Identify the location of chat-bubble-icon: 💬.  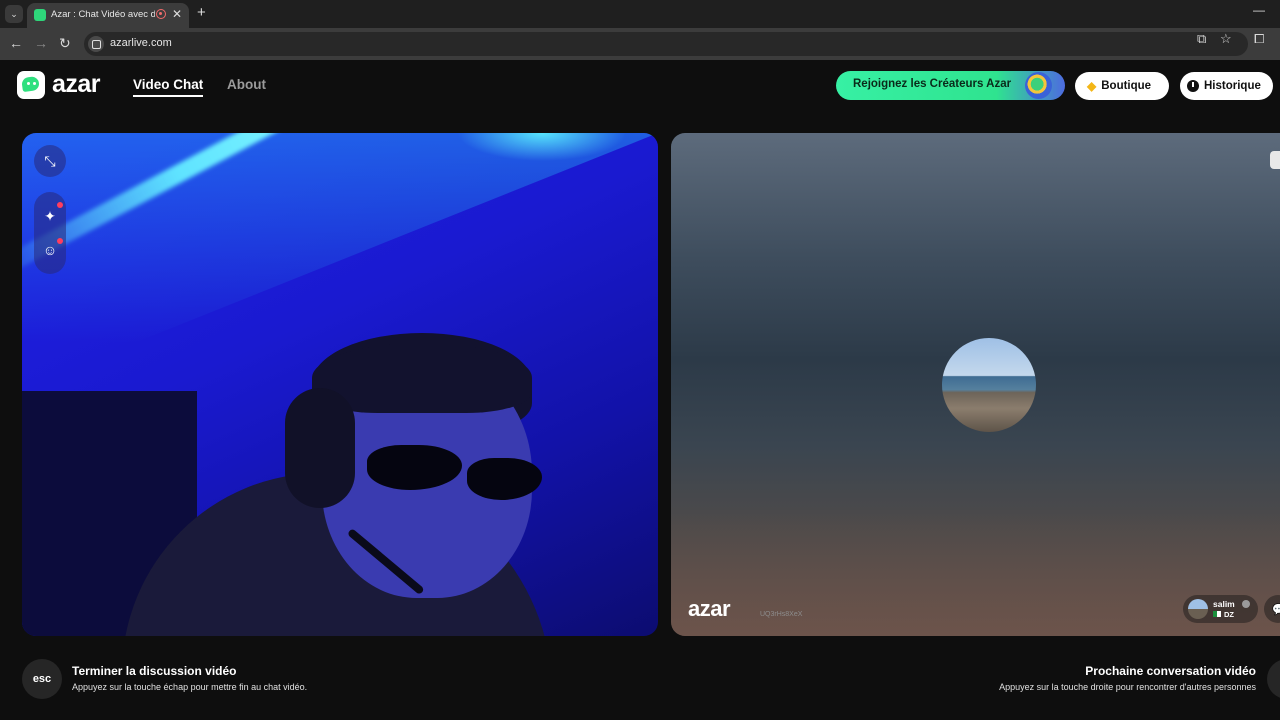
(1276, 609).